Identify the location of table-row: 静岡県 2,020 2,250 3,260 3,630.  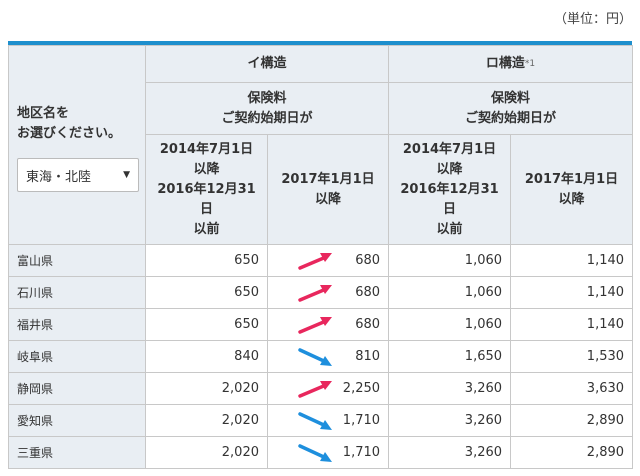
(321, 388).